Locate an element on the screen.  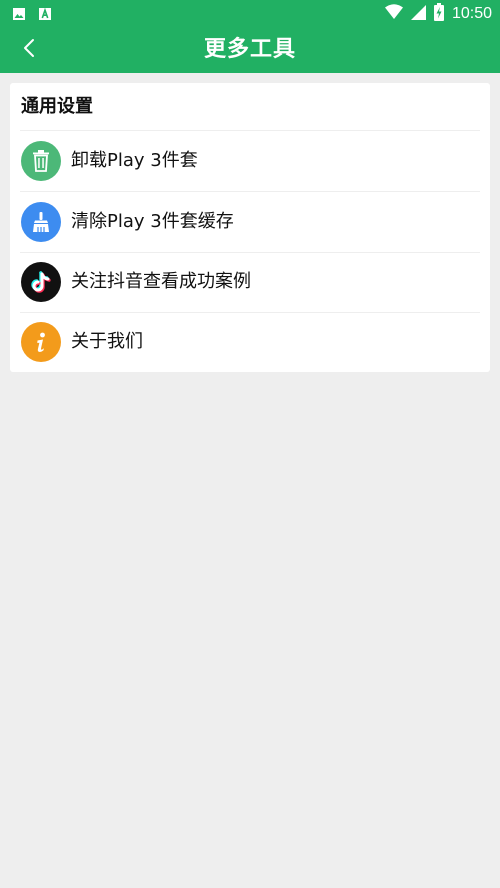
wifi-icon is located at coordinates (393, 14).